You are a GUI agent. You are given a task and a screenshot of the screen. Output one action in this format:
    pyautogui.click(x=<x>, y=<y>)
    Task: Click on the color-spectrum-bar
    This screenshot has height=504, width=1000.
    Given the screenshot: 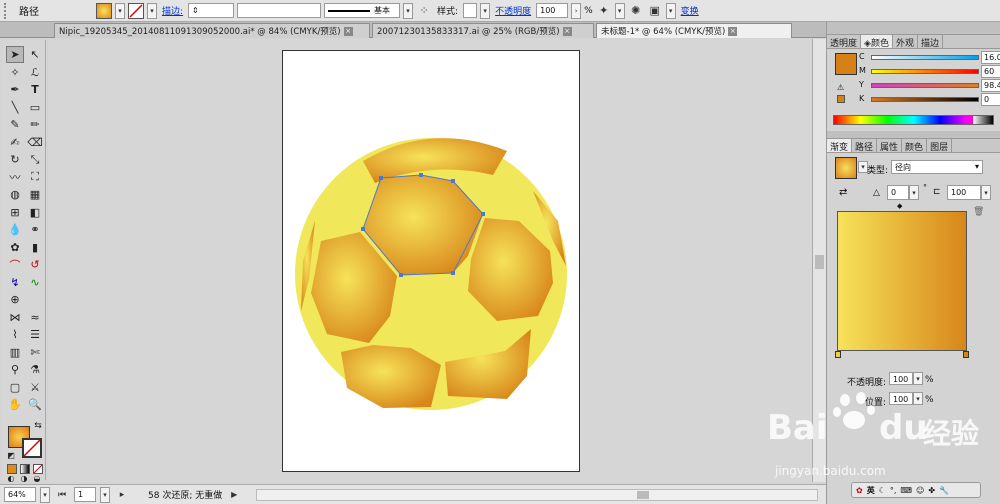 What is the action you would take?
    pyautogui.click(x=913, y=120)
    